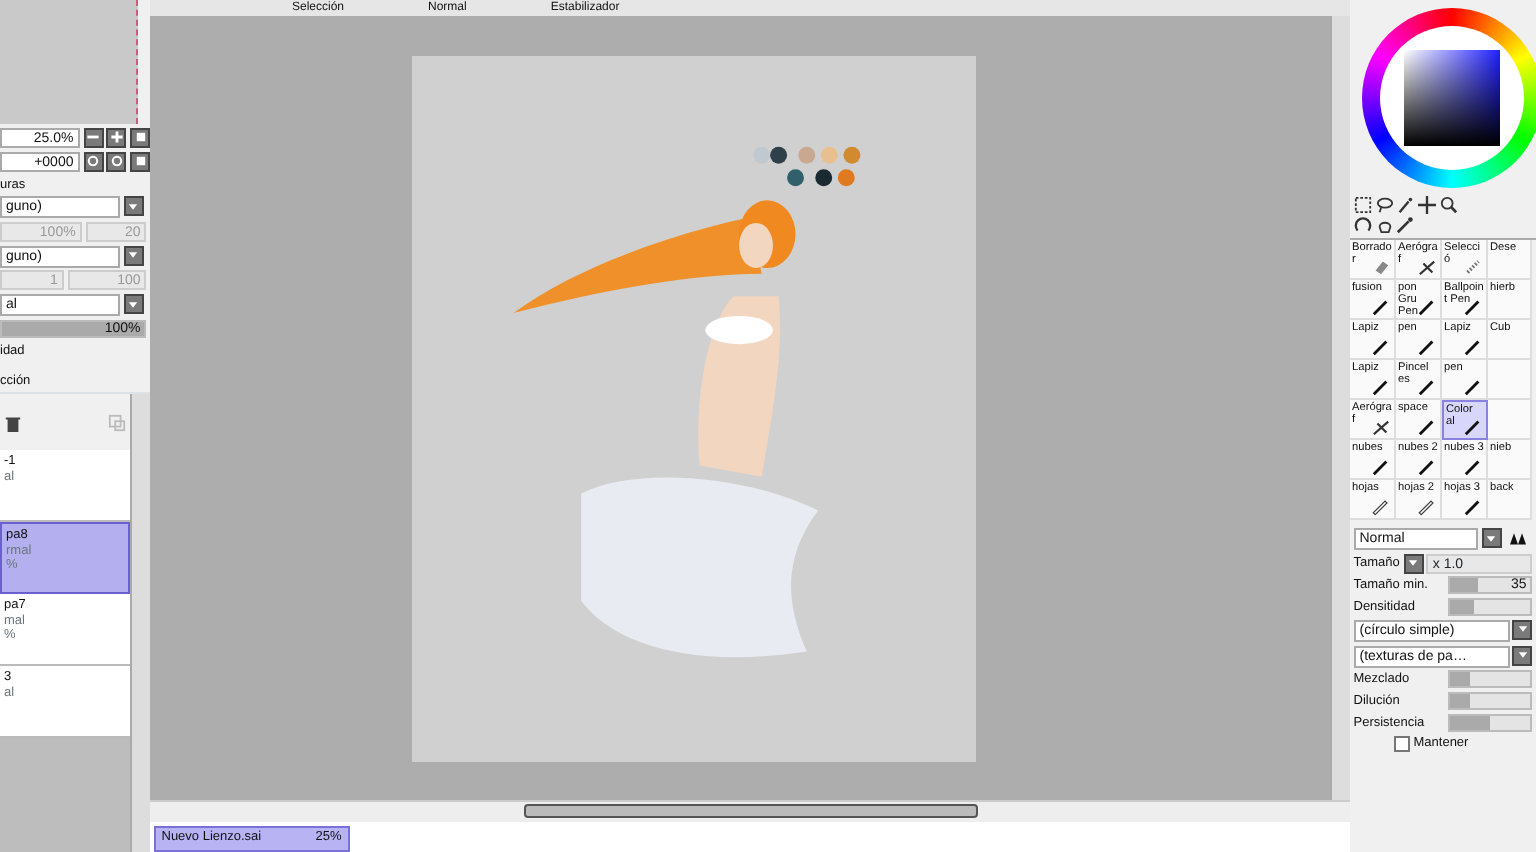 This screenshot has width=1536, height=852. Describe the element at coordinates (1340, 408) in the screenshot. I see `vertical-scrollbar` at that location.